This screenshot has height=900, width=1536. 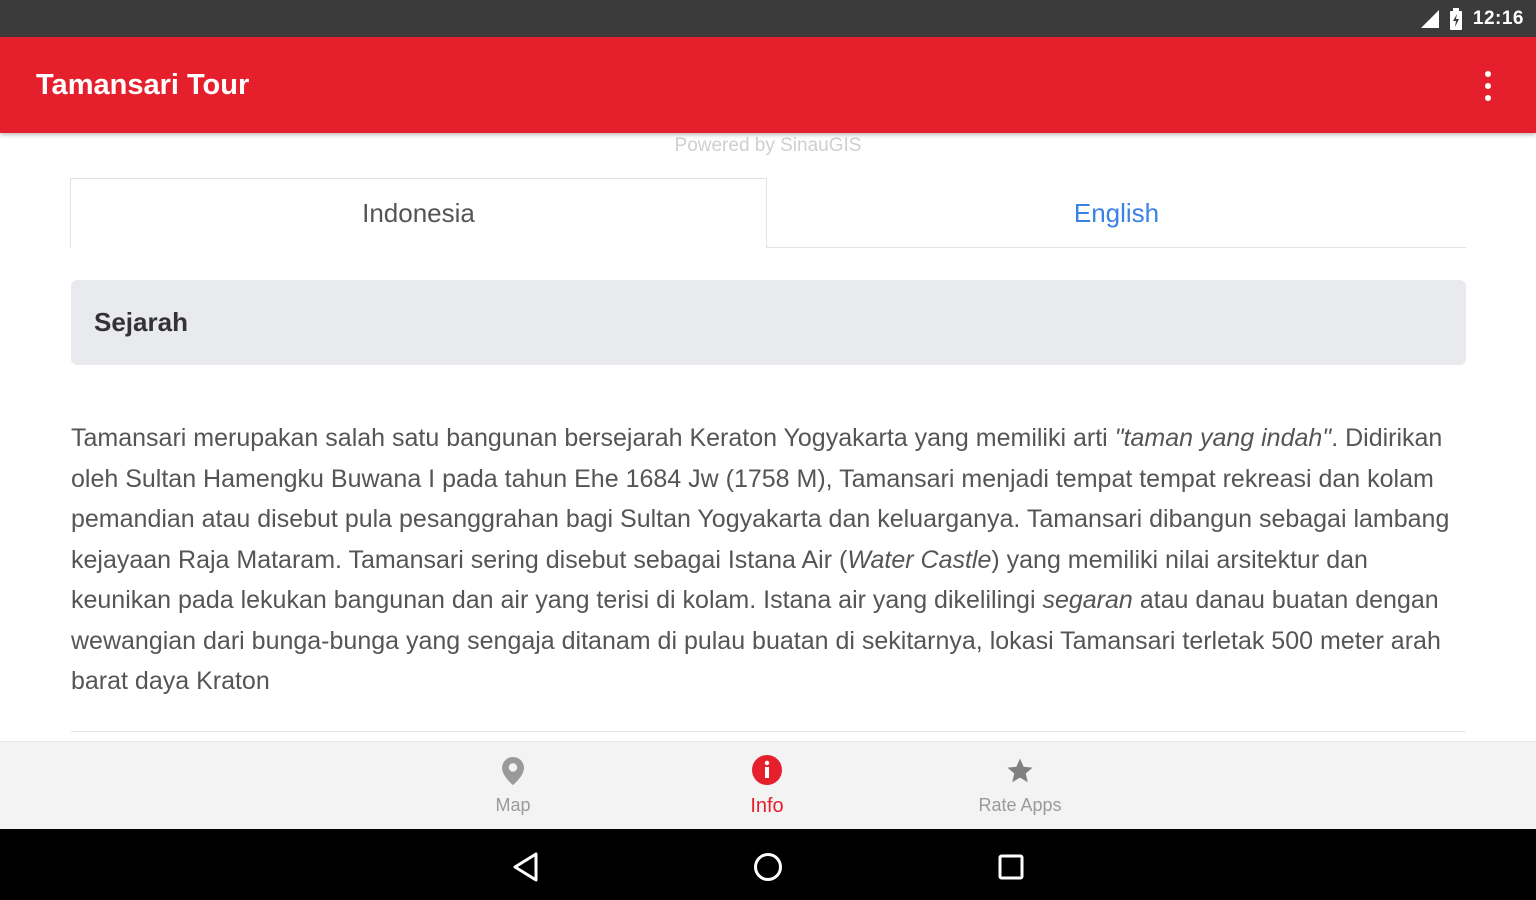 What do you see at coordinates (1456, 18) in the screenshot?
I see `battery-icon` at bounding box center [1456, 18].